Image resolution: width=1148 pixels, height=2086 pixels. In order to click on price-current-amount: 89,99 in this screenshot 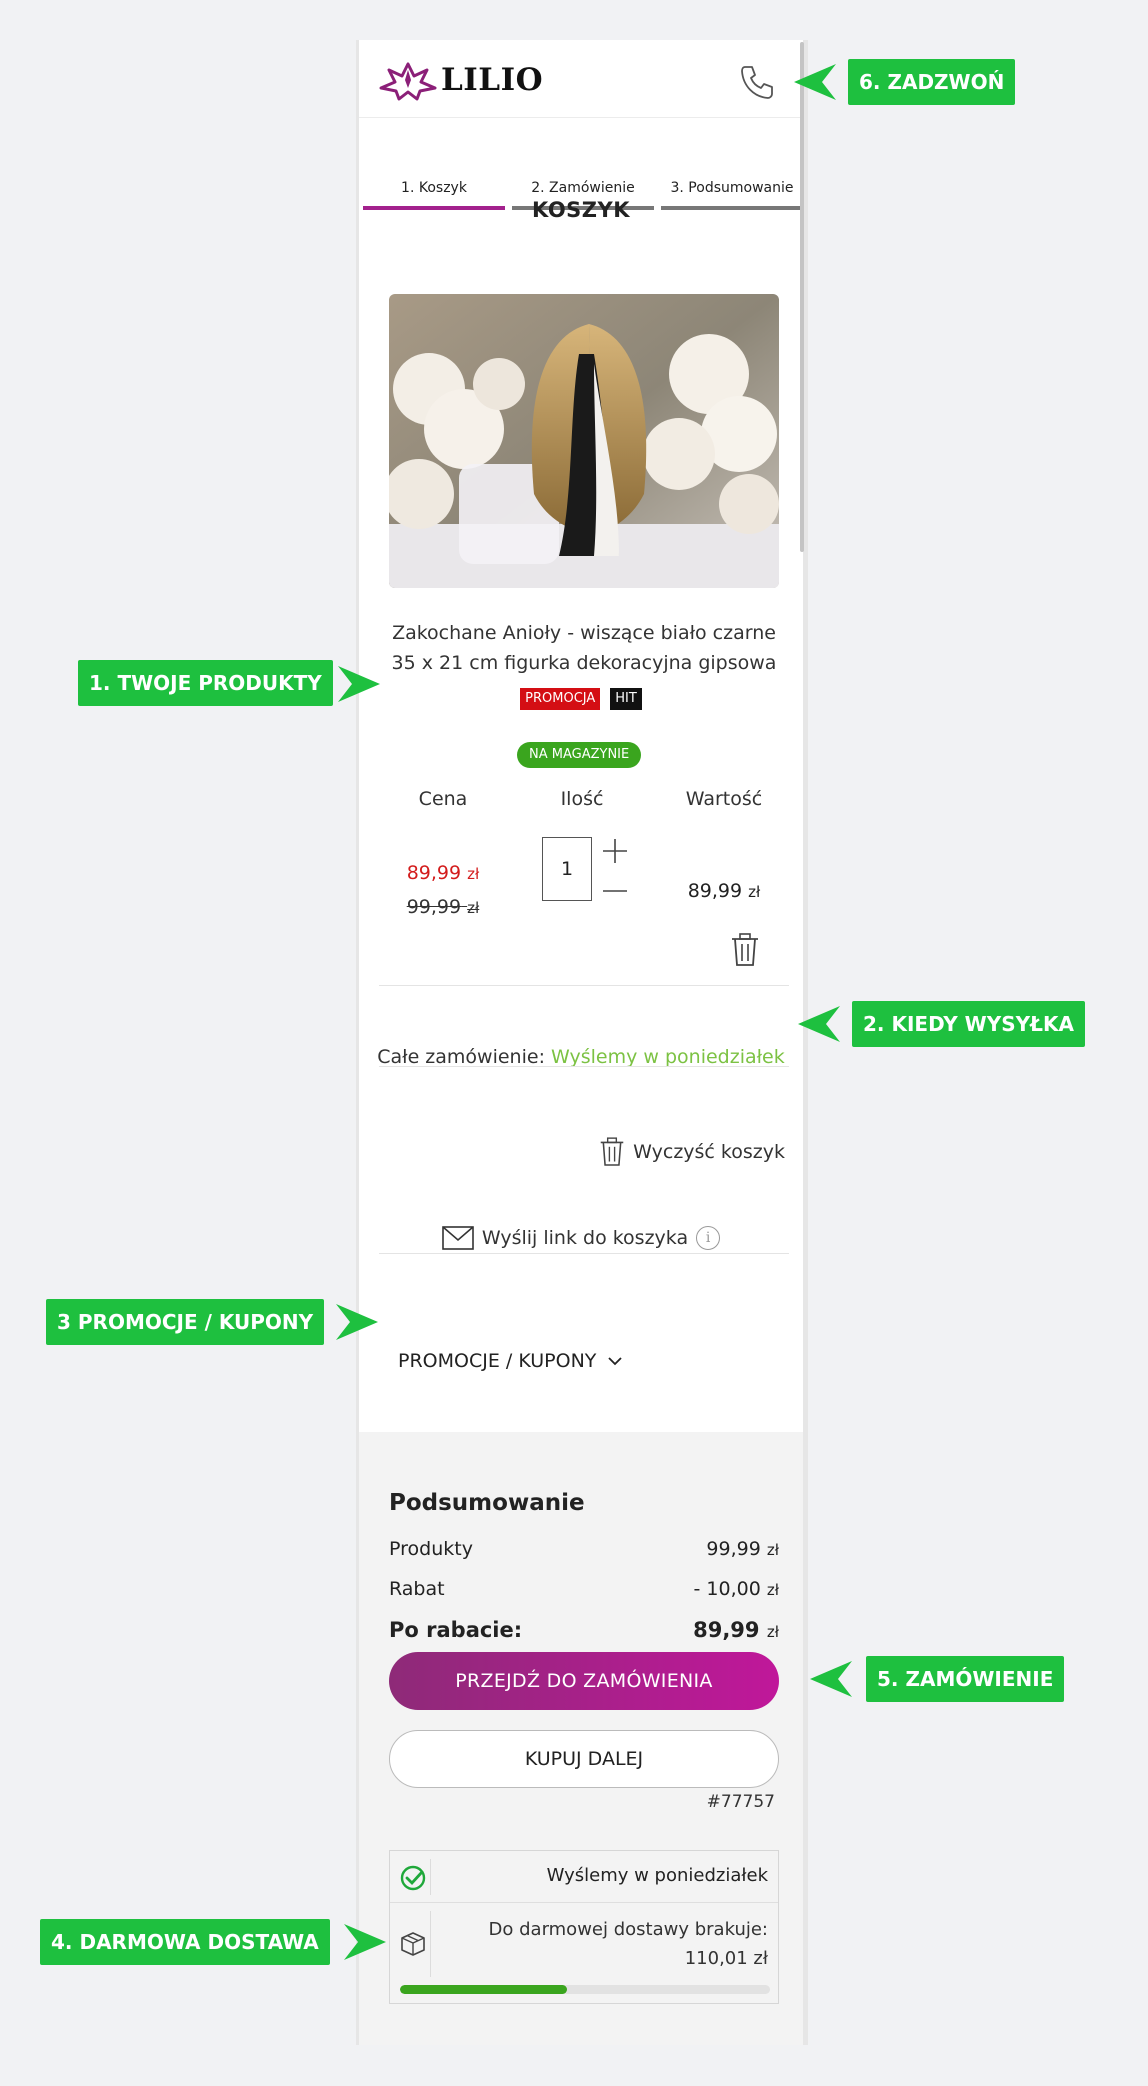, I will do `click(434, 873)`.